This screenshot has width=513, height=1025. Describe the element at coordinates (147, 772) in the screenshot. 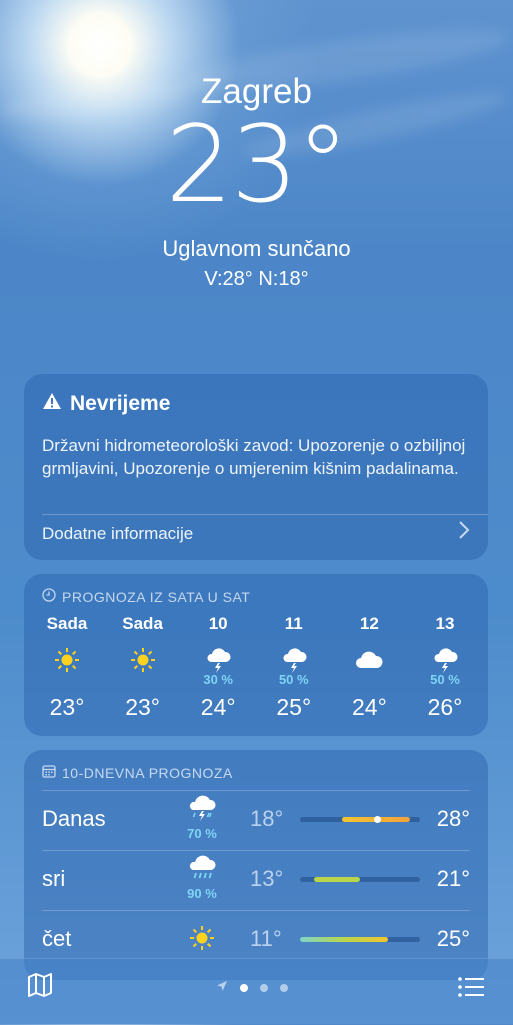

I see `daily-header: 10-DNEVNA PROGNOZA` at that location.